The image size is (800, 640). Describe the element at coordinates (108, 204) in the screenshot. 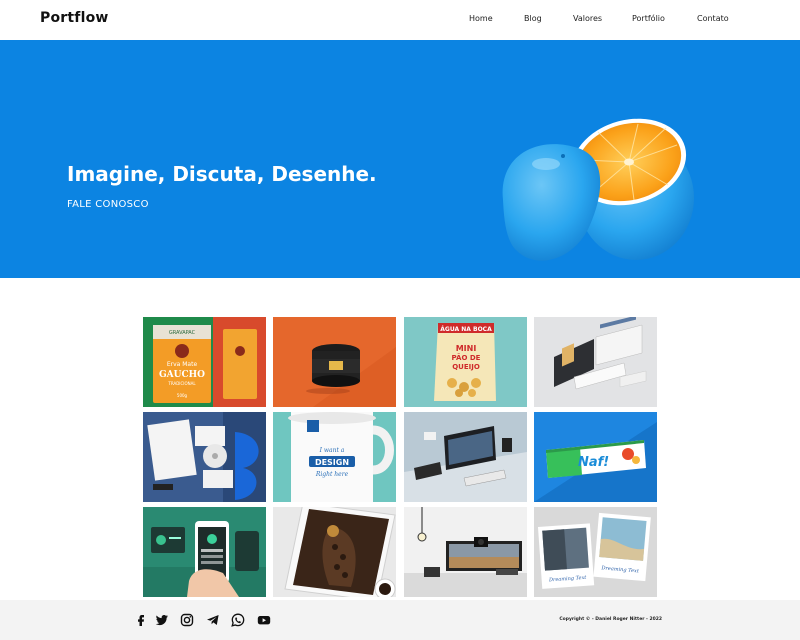

I see `contact-cta-link: FALE CONOSCO` at that location.